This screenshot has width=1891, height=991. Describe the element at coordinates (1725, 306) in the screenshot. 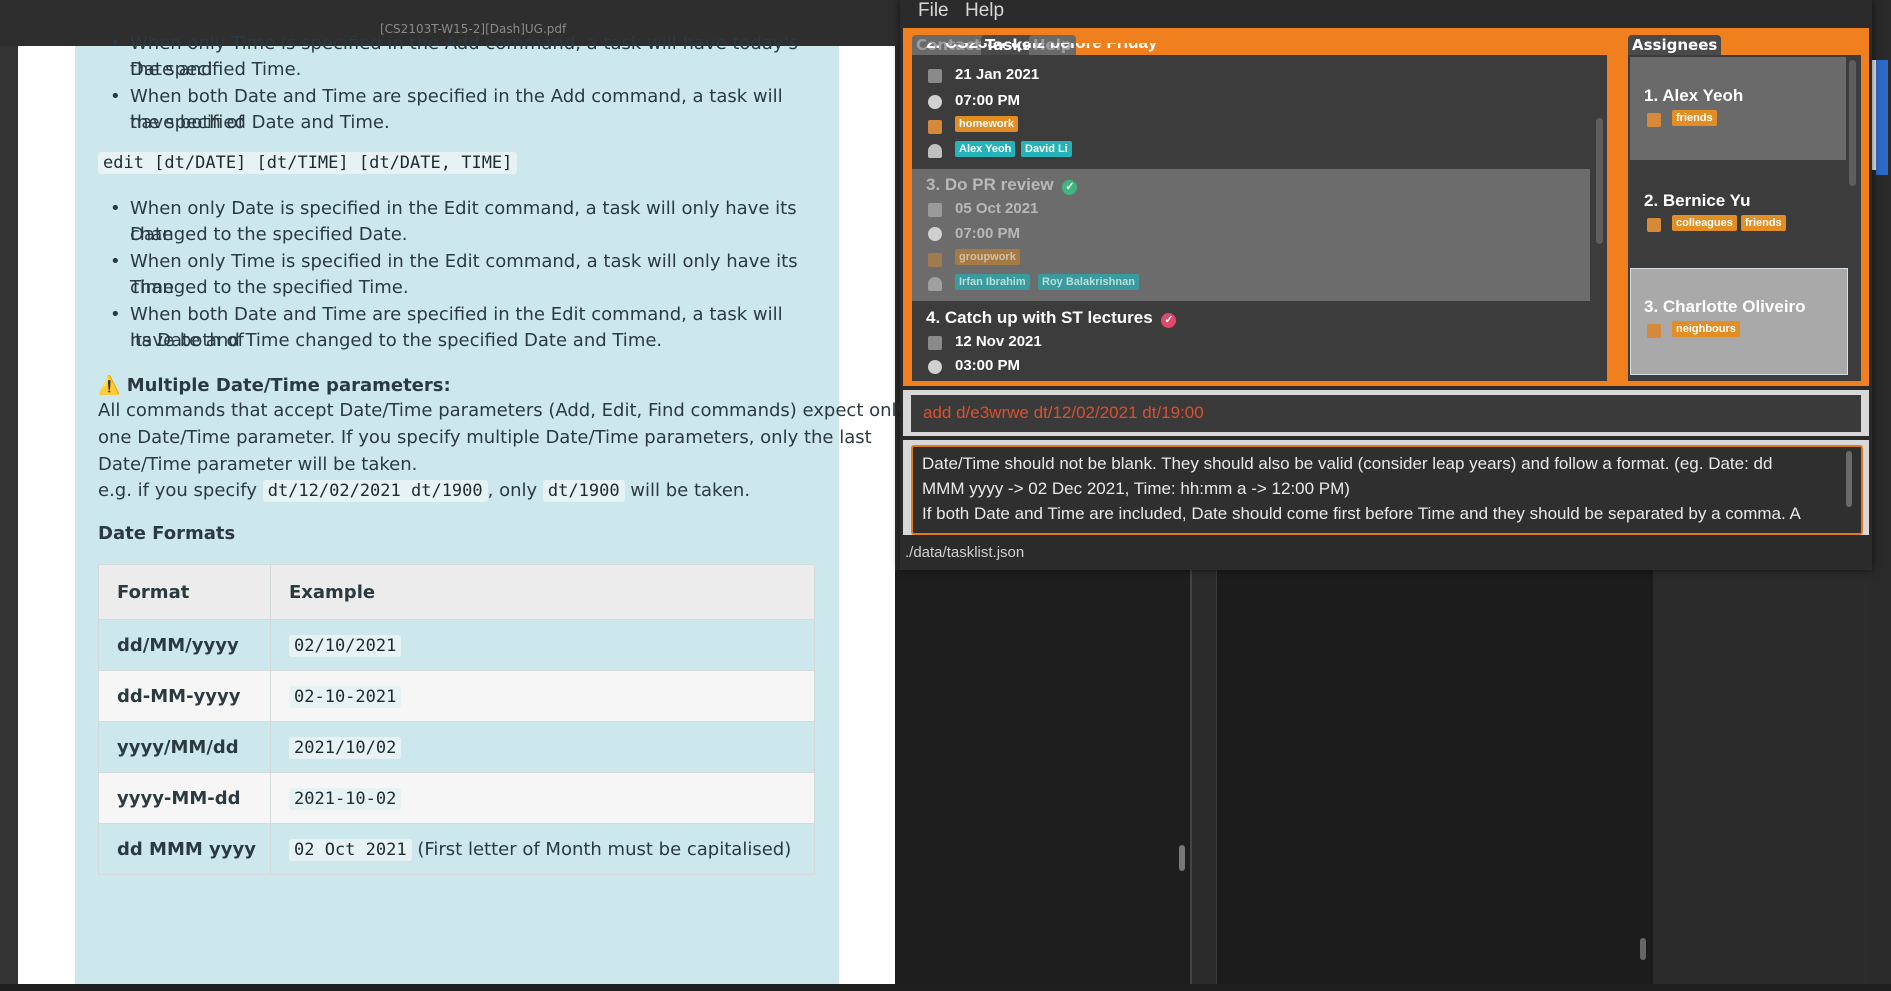

I see `assignee-name: 3. Charlotte Oliveiro` at that location.